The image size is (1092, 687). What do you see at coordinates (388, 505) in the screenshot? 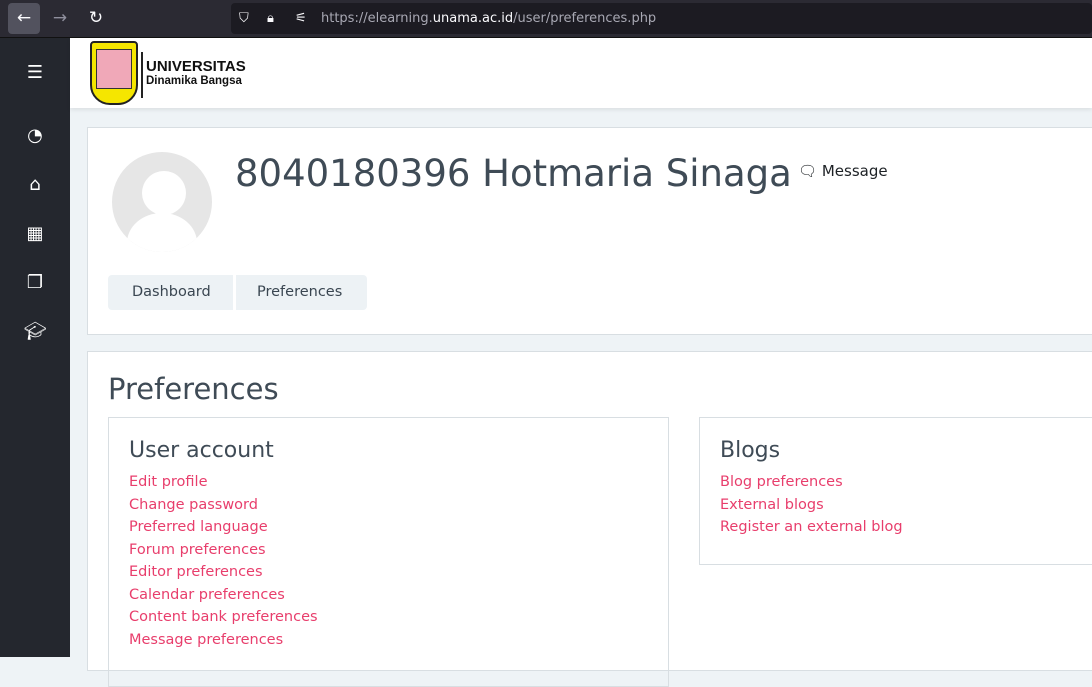
I see `change-password-link: Change password` at bounding box center [388, 505].